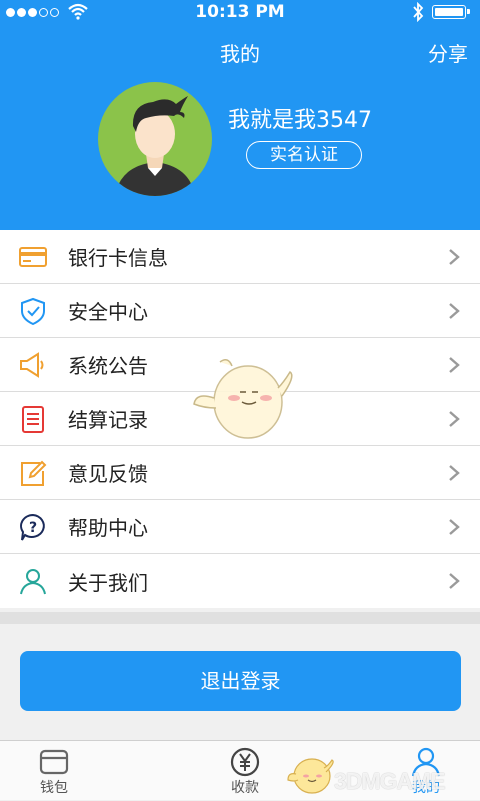 This screenshot has width=480, height=801. I want to click on help-question-icon: ?, so click(32, 527).